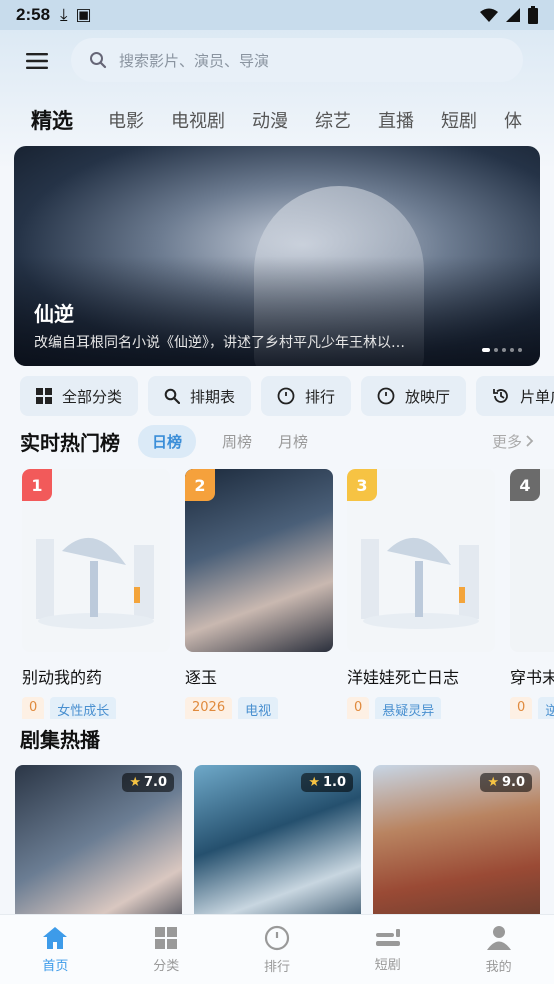  I want to click on drama-card: ★ 1.0, so click(277, 840).